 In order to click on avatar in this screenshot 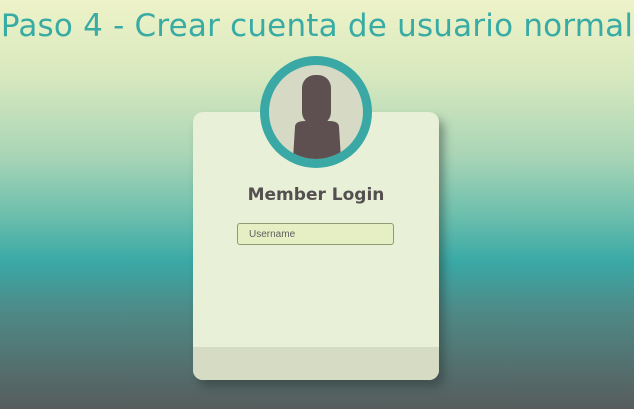, I will do `click(316, 112)`.